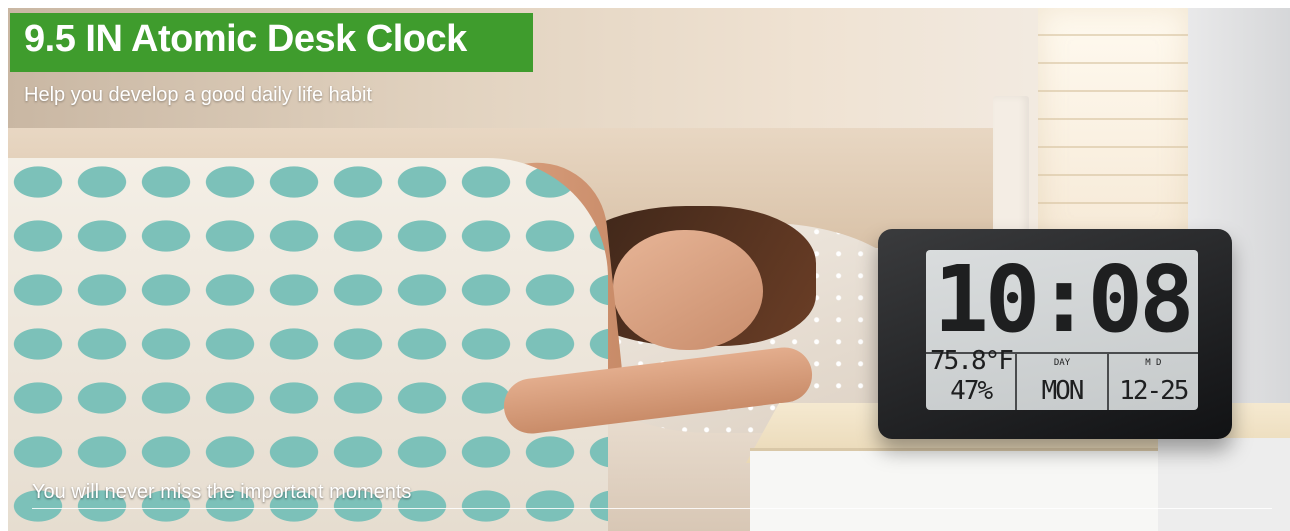  I want to click on tagline-underline, so click(652, 508).